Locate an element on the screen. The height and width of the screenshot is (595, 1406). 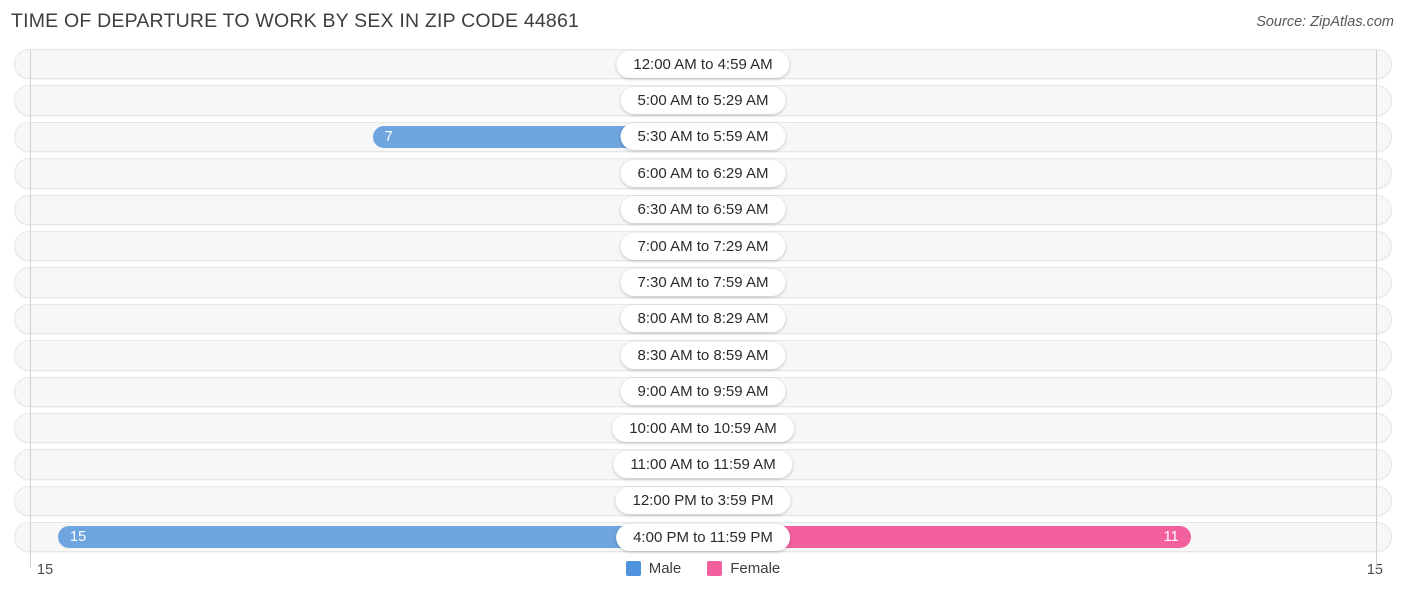
row-content: 0010:00 AM to 10:59 AM is located at coordinates (703, 428).